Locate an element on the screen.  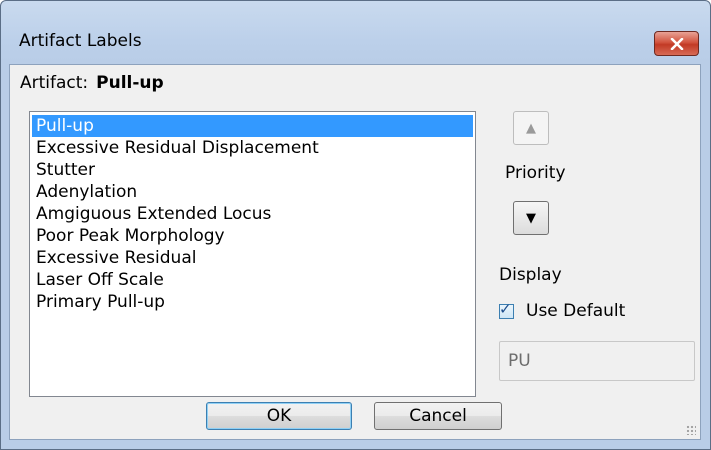
list-item: Excessive Residual Displacement is located at coordinates (252, 148).